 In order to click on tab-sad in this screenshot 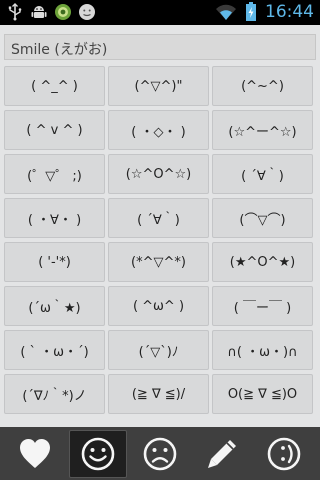, I will do `click(160, 454)`.